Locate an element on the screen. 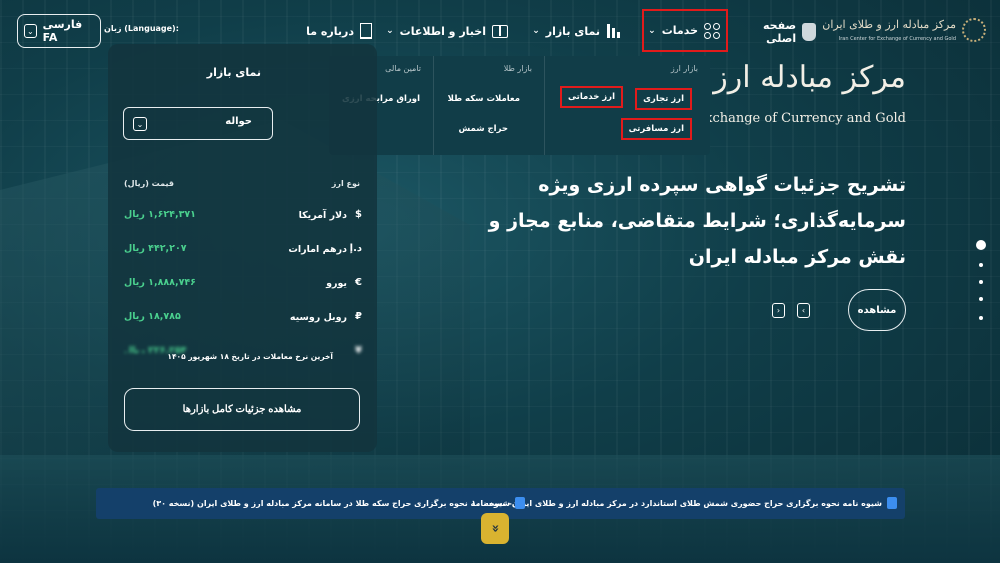  slider-prev-button: ‹ is located at coordinates (803, 310).